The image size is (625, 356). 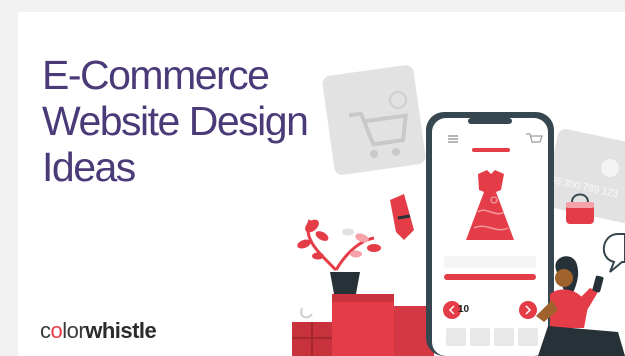 What do you see at coordinates (614, 253) in the screenshot?
I see `chat-bubble-icon` at bounding box center [614, 253].